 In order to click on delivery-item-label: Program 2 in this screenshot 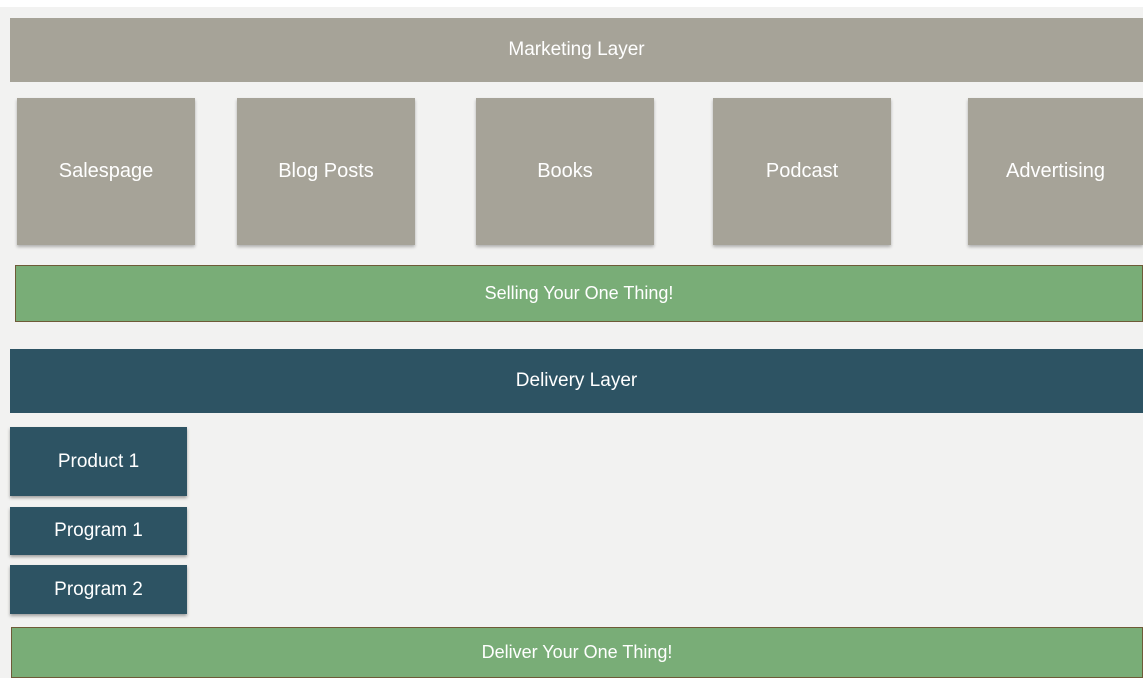, I will do `click(98, 589)`.